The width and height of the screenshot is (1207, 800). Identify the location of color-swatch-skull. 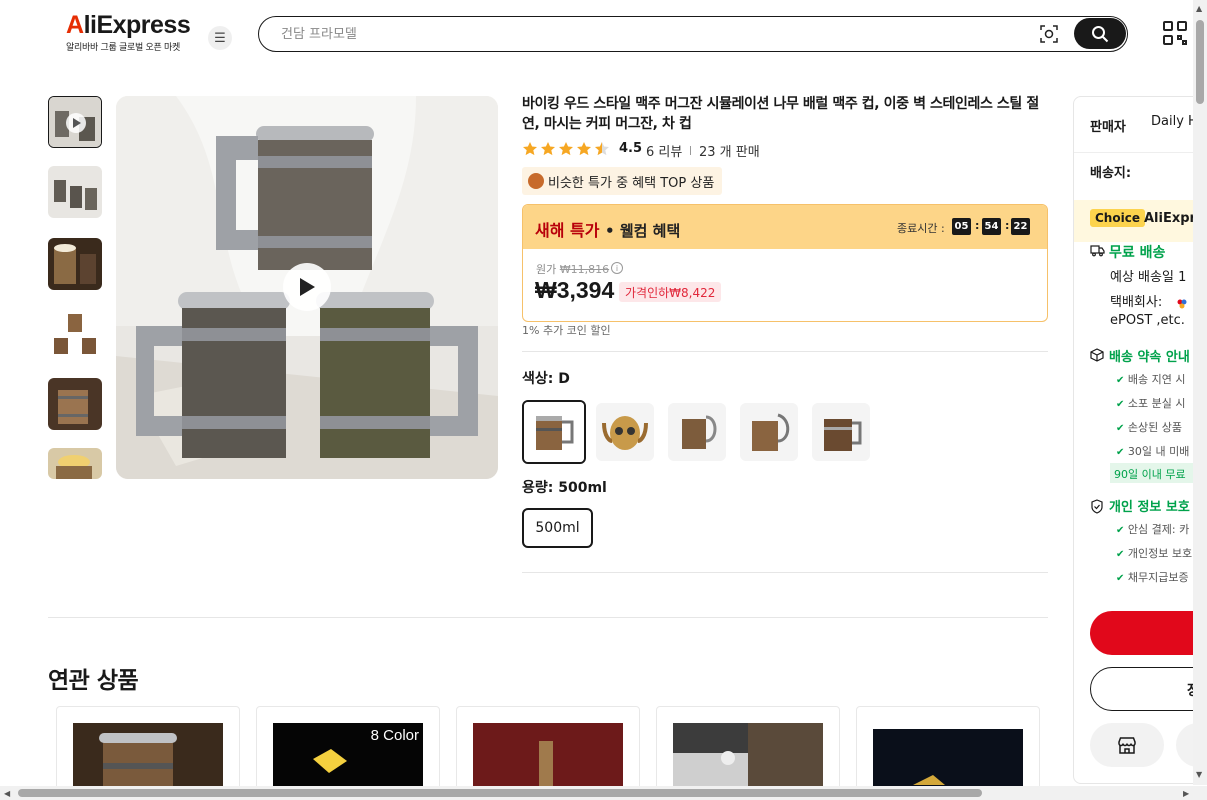
(625, 432).